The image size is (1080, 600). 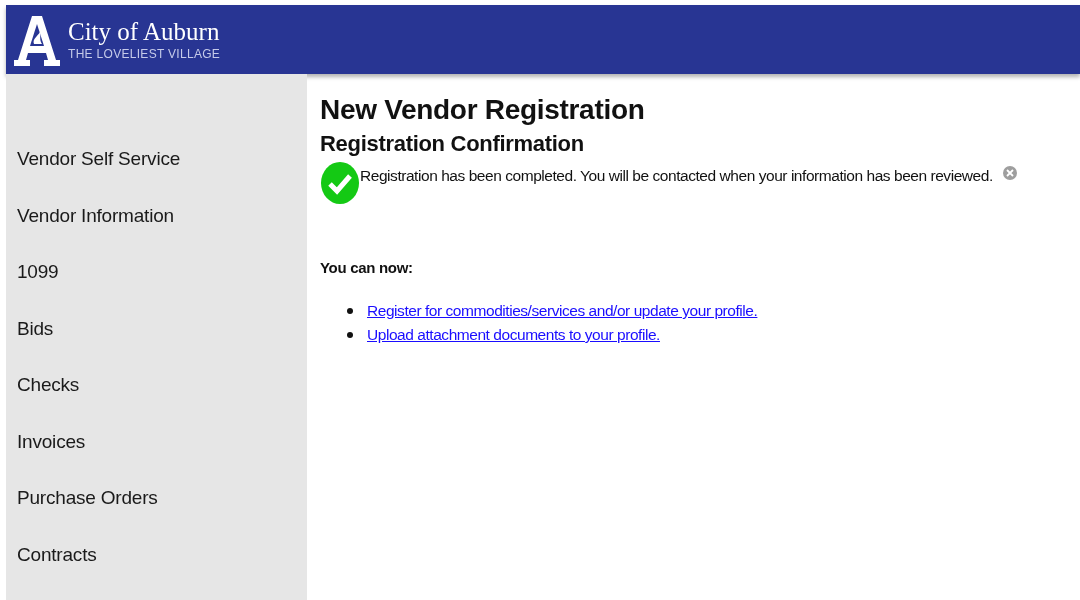 I want to click on sidebar-item: Invoices, so click(x=162, y=458).